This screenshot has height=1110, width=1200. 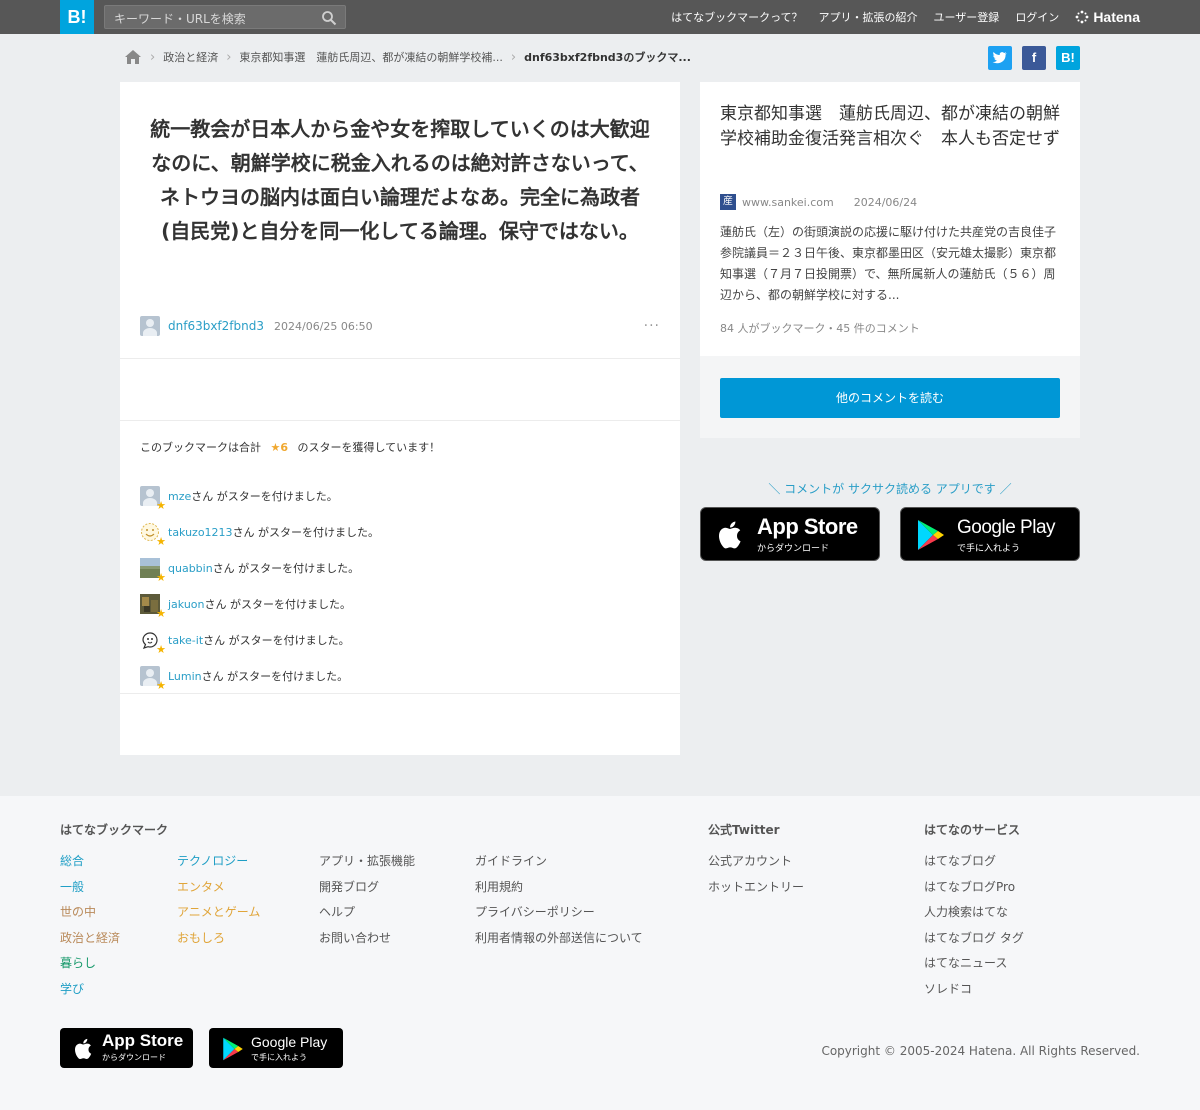 What do you see at coordinates (1034, 58) in the screenshot?
I see `facebook-share-button: f` at bounding box center [1034, 58].